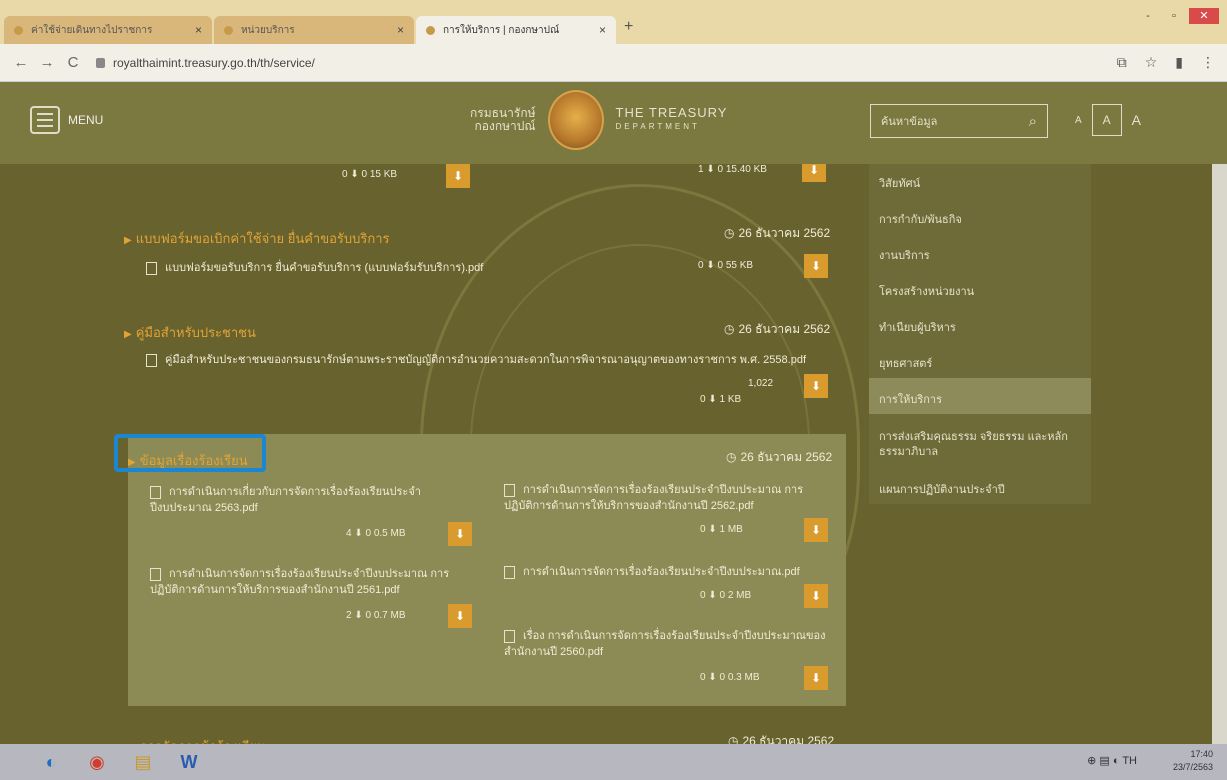 The image size is (1227, 780). I want to click on browser-tab: ค่าใช้จ่ายเดินทางไปราชการ ×, so click(108, 30).